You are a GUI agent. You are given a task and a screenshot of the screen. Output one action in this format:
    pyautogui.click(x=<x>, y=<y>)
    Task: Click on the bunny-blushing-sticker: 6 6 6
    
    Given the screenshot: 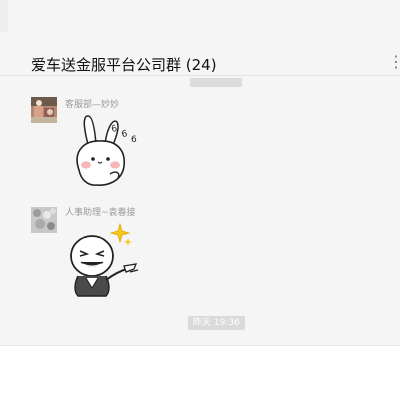 What is the action you would take?
    pyautogui.click(x=105, y=150)
    